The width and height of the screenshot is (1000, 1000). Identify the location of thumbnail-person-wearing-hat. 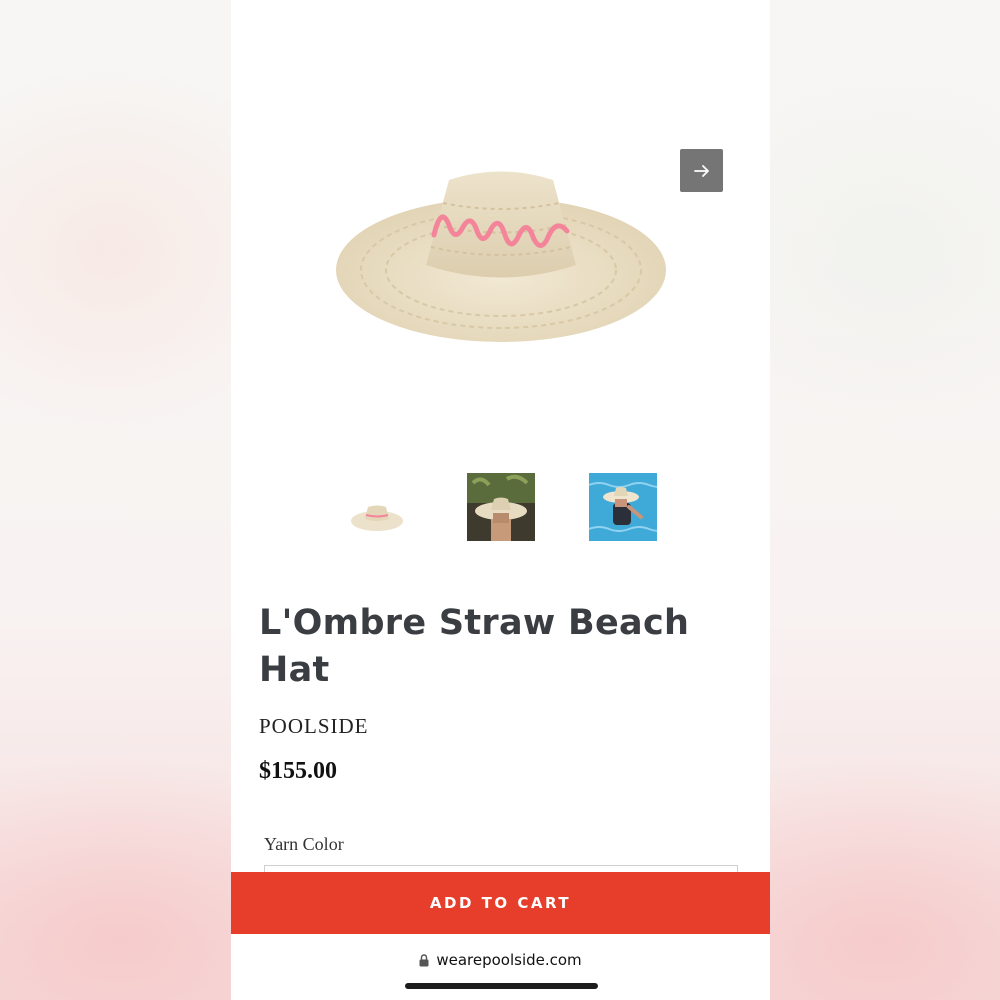
(501, 507).